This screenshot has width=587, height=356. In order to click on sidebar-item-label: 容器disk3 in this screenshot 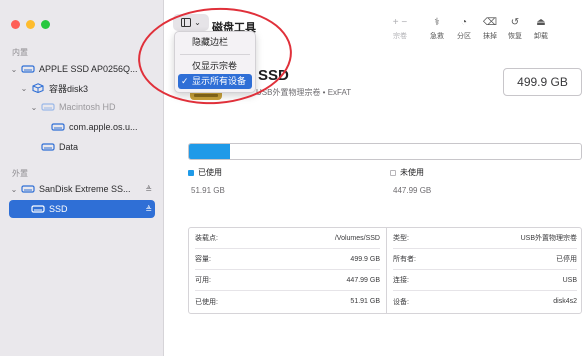, I will do `click(69, 88)`.